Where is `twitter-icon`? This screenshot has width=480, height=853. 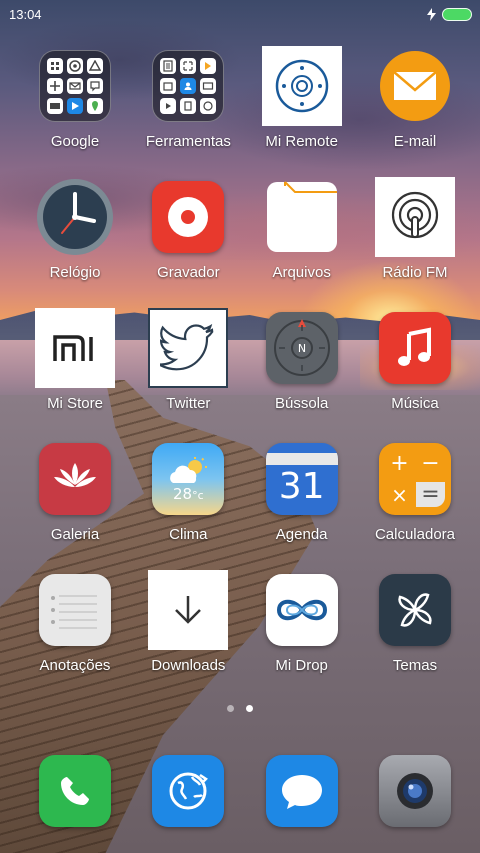
twitter-icon is located at coordinates (188, 348).